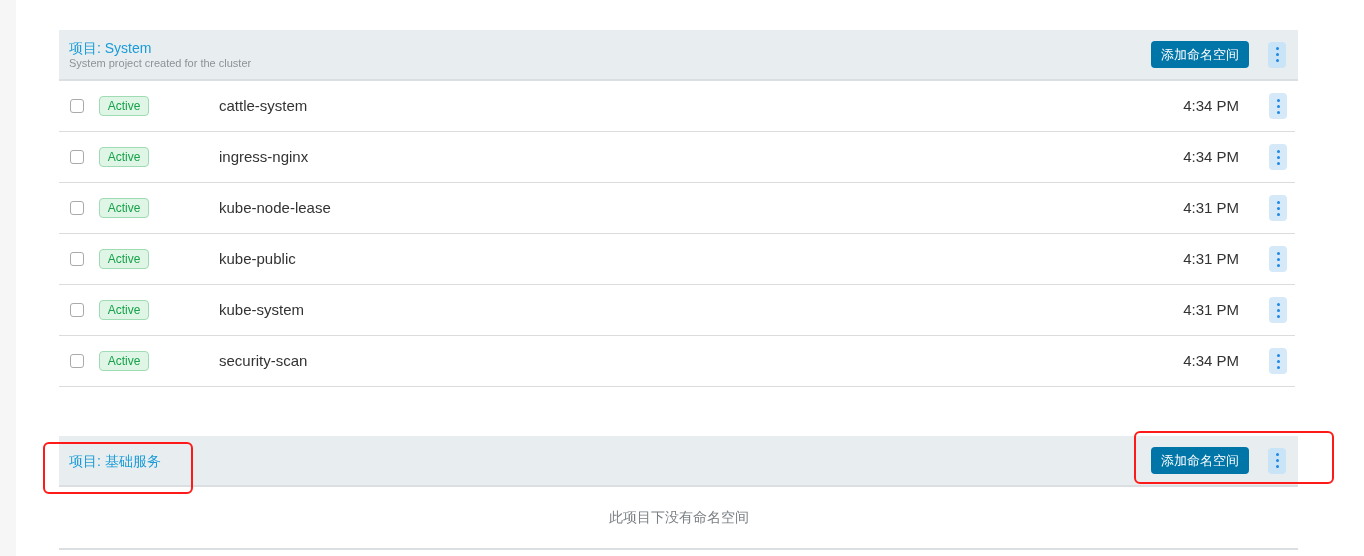  I want to click on namespace-name: kube-system, so click(262, 309).